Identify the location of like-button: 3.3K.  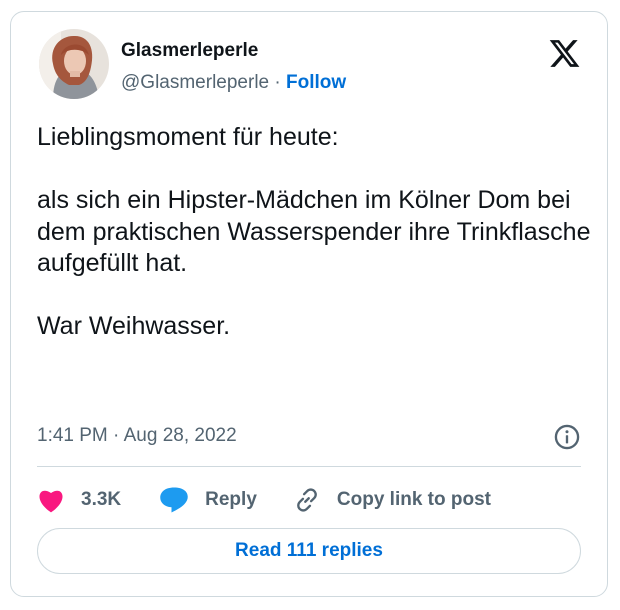
(79, 500).